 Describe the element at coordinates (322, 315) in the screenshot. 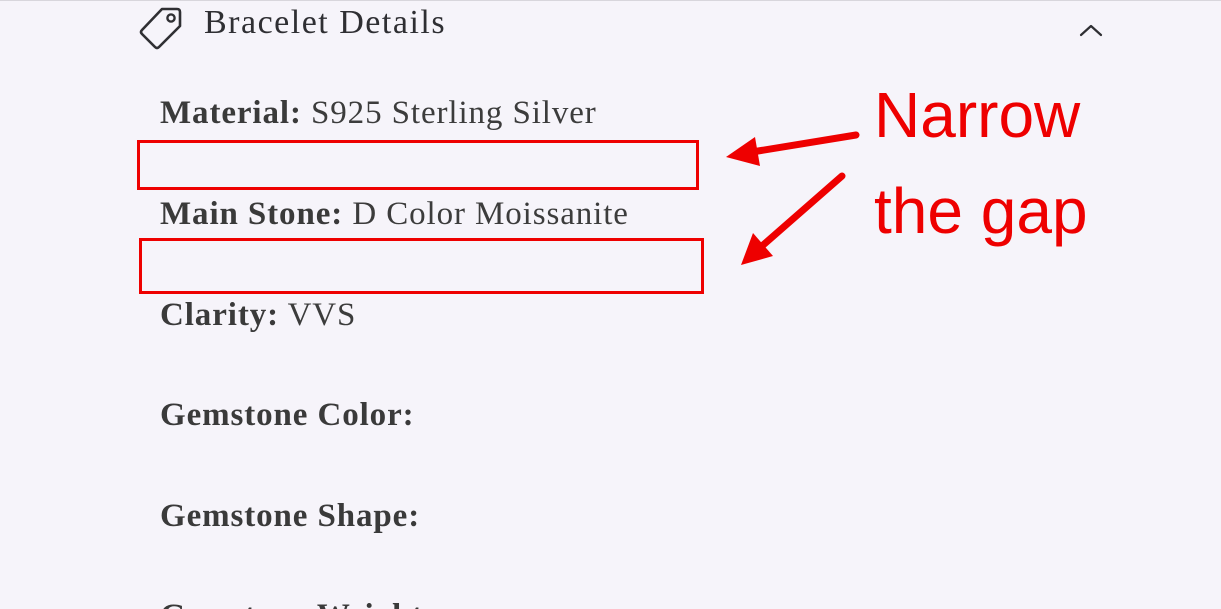

I see `detail-value: VVS` at that location.